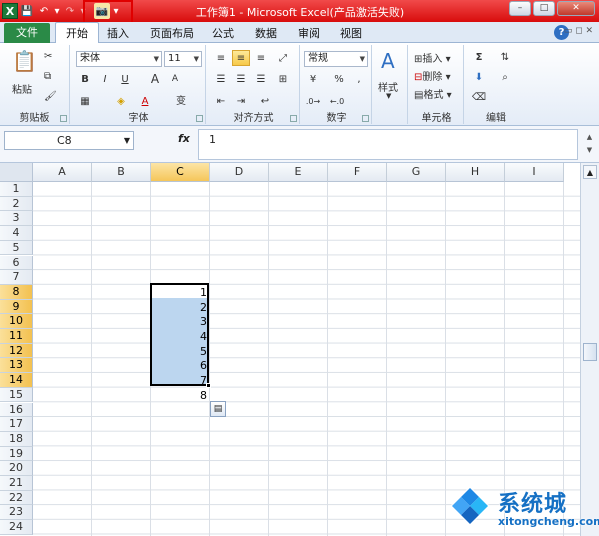 This screenshot has width=599, height=536. What do you see at coordinates (359, 80) in the screenshot?
I see `comma-button: ,` at bounding box center [359, 80].